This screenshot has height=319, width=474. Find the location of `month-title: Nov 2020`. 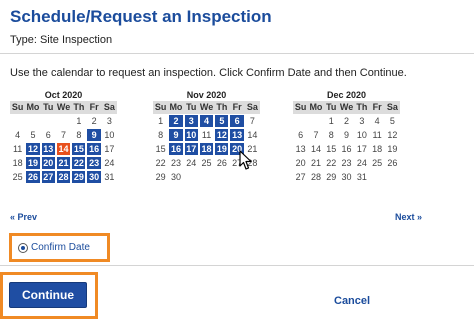

month-title: Nov 2020 is located at coordinates (206, 95).